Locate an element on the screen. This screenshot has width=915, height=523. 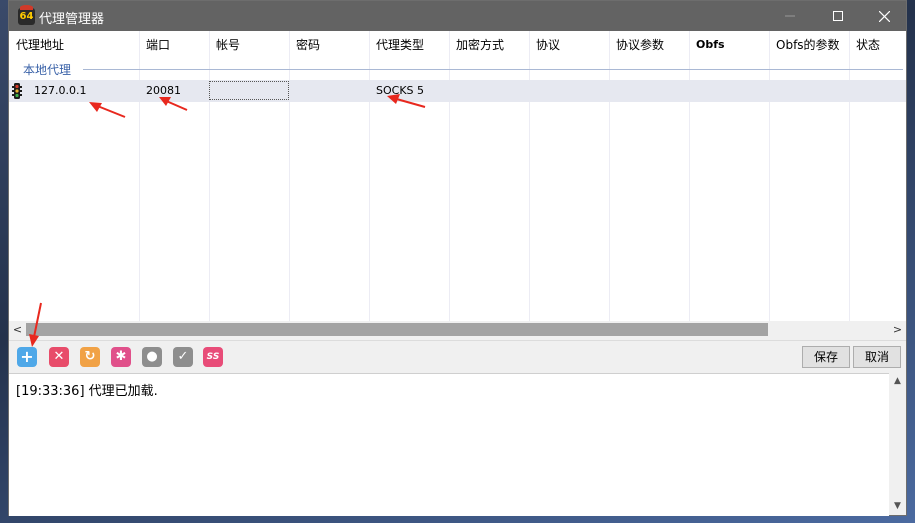
log-vertical-scrollbar: ▲ ▼ is located at coordinates (897, 444).